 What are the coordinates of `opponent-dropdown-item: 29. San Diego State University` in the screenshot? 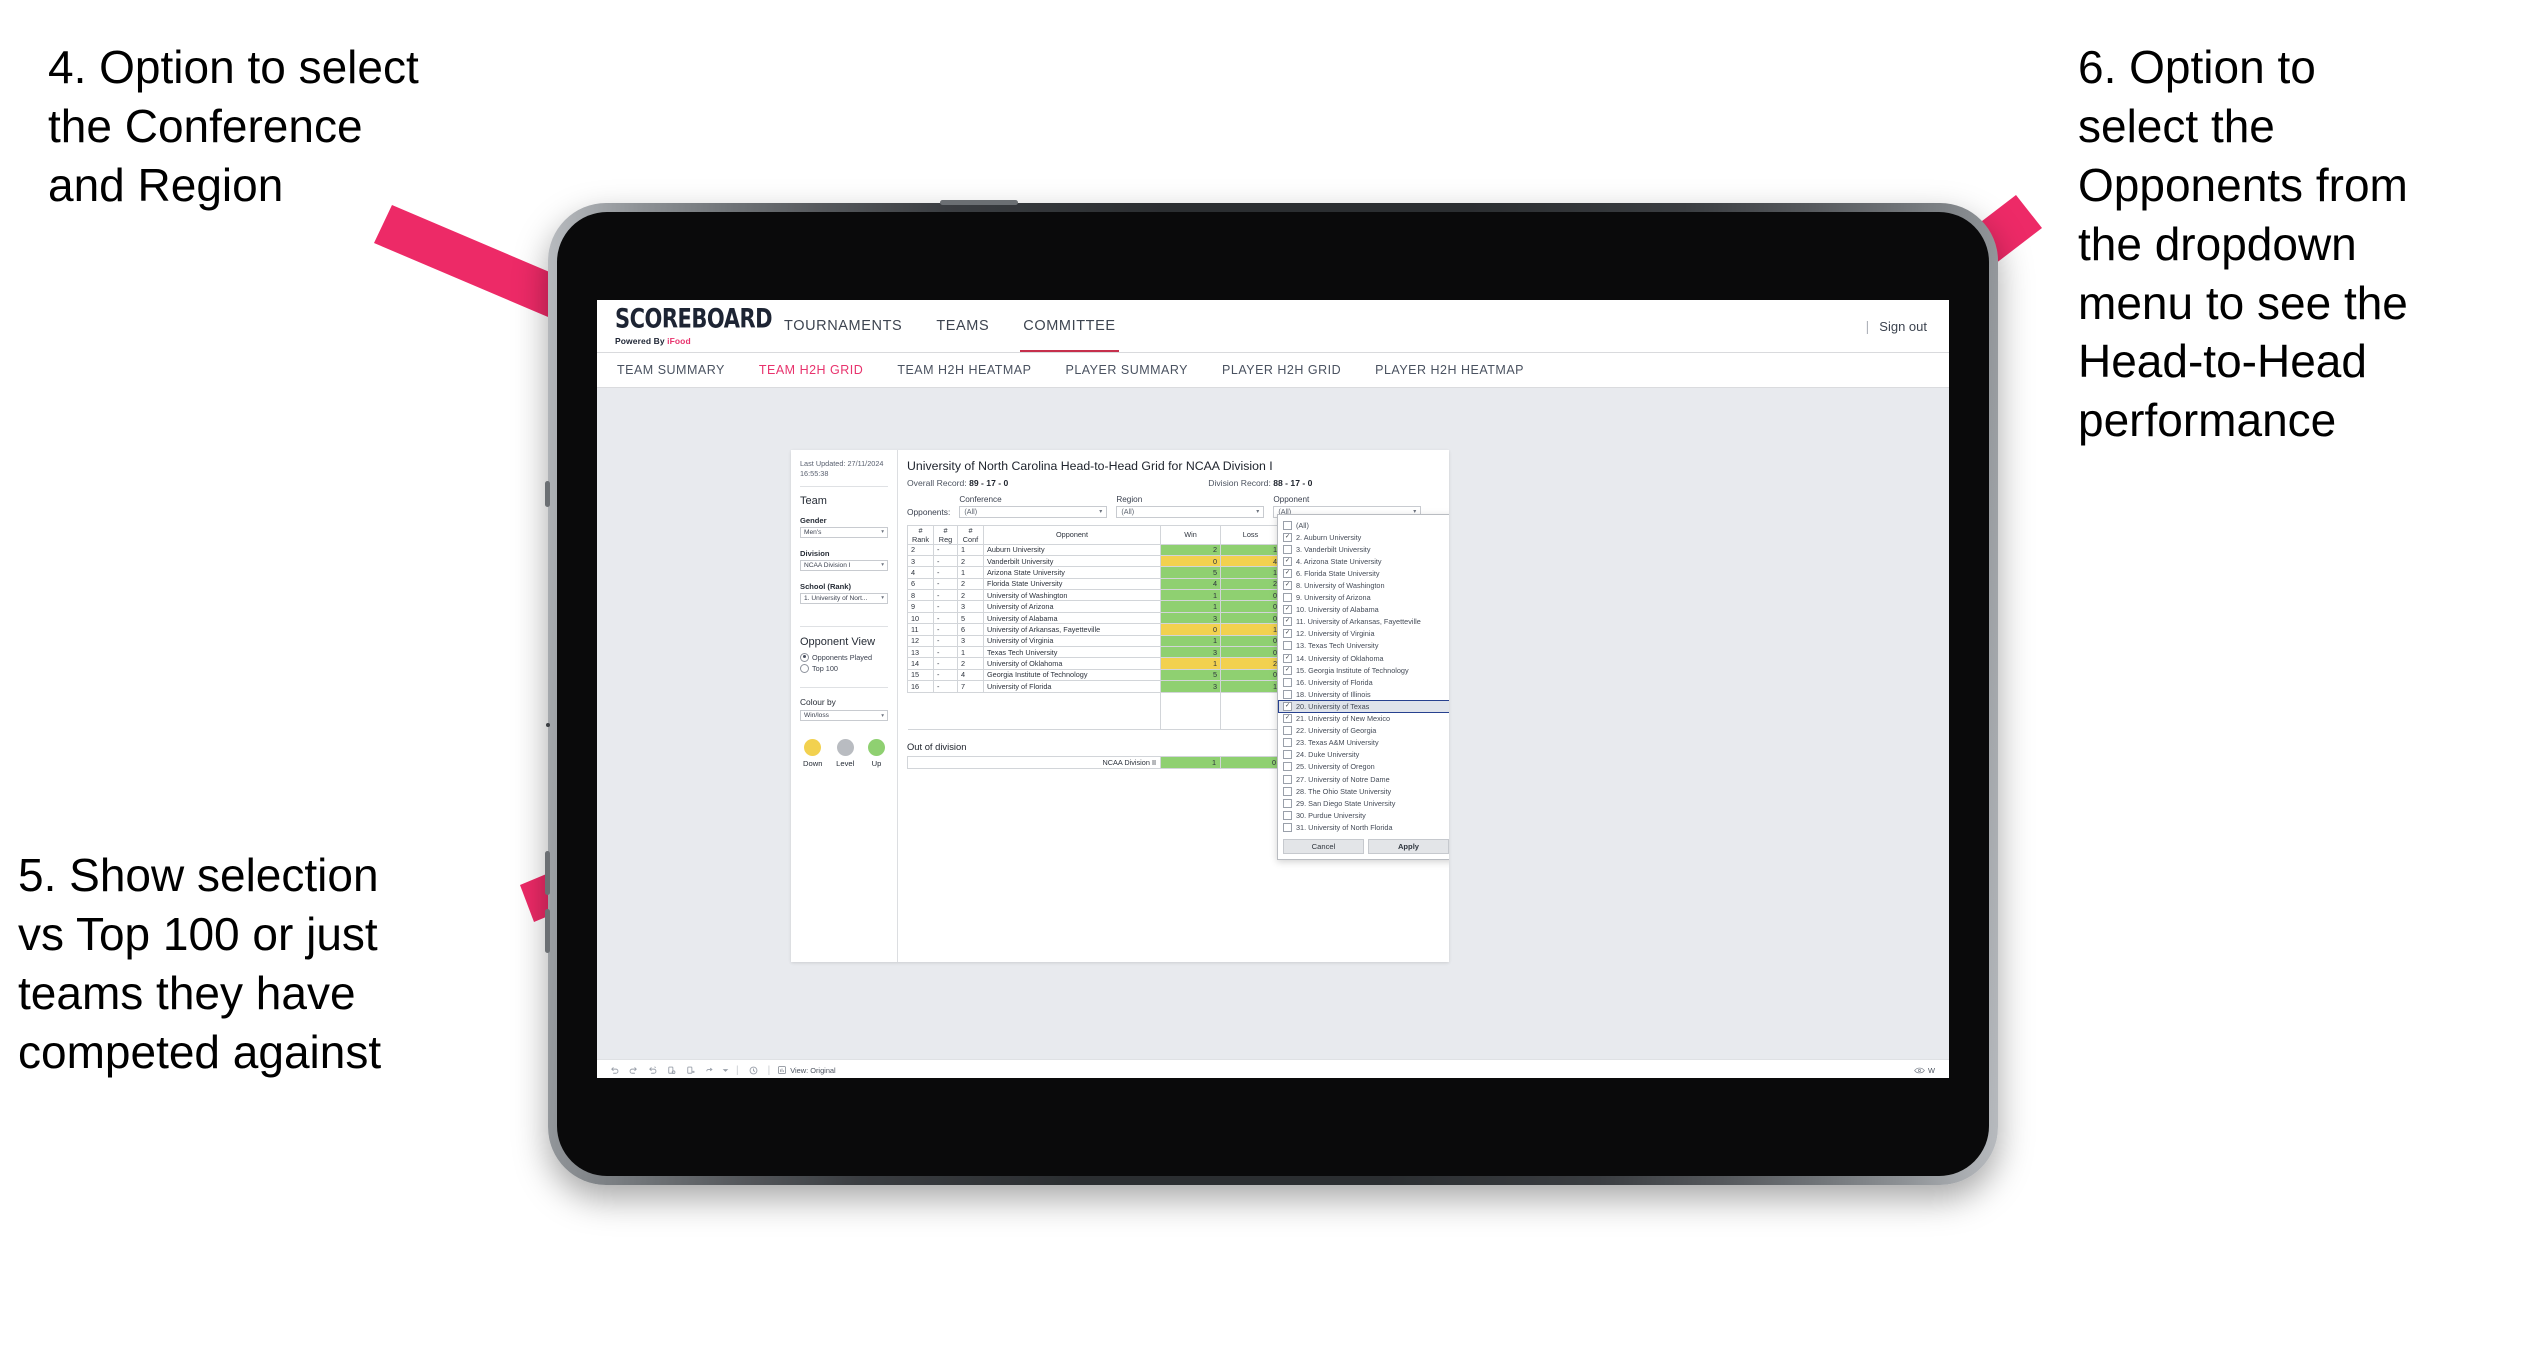 It's located at (1363, 803).